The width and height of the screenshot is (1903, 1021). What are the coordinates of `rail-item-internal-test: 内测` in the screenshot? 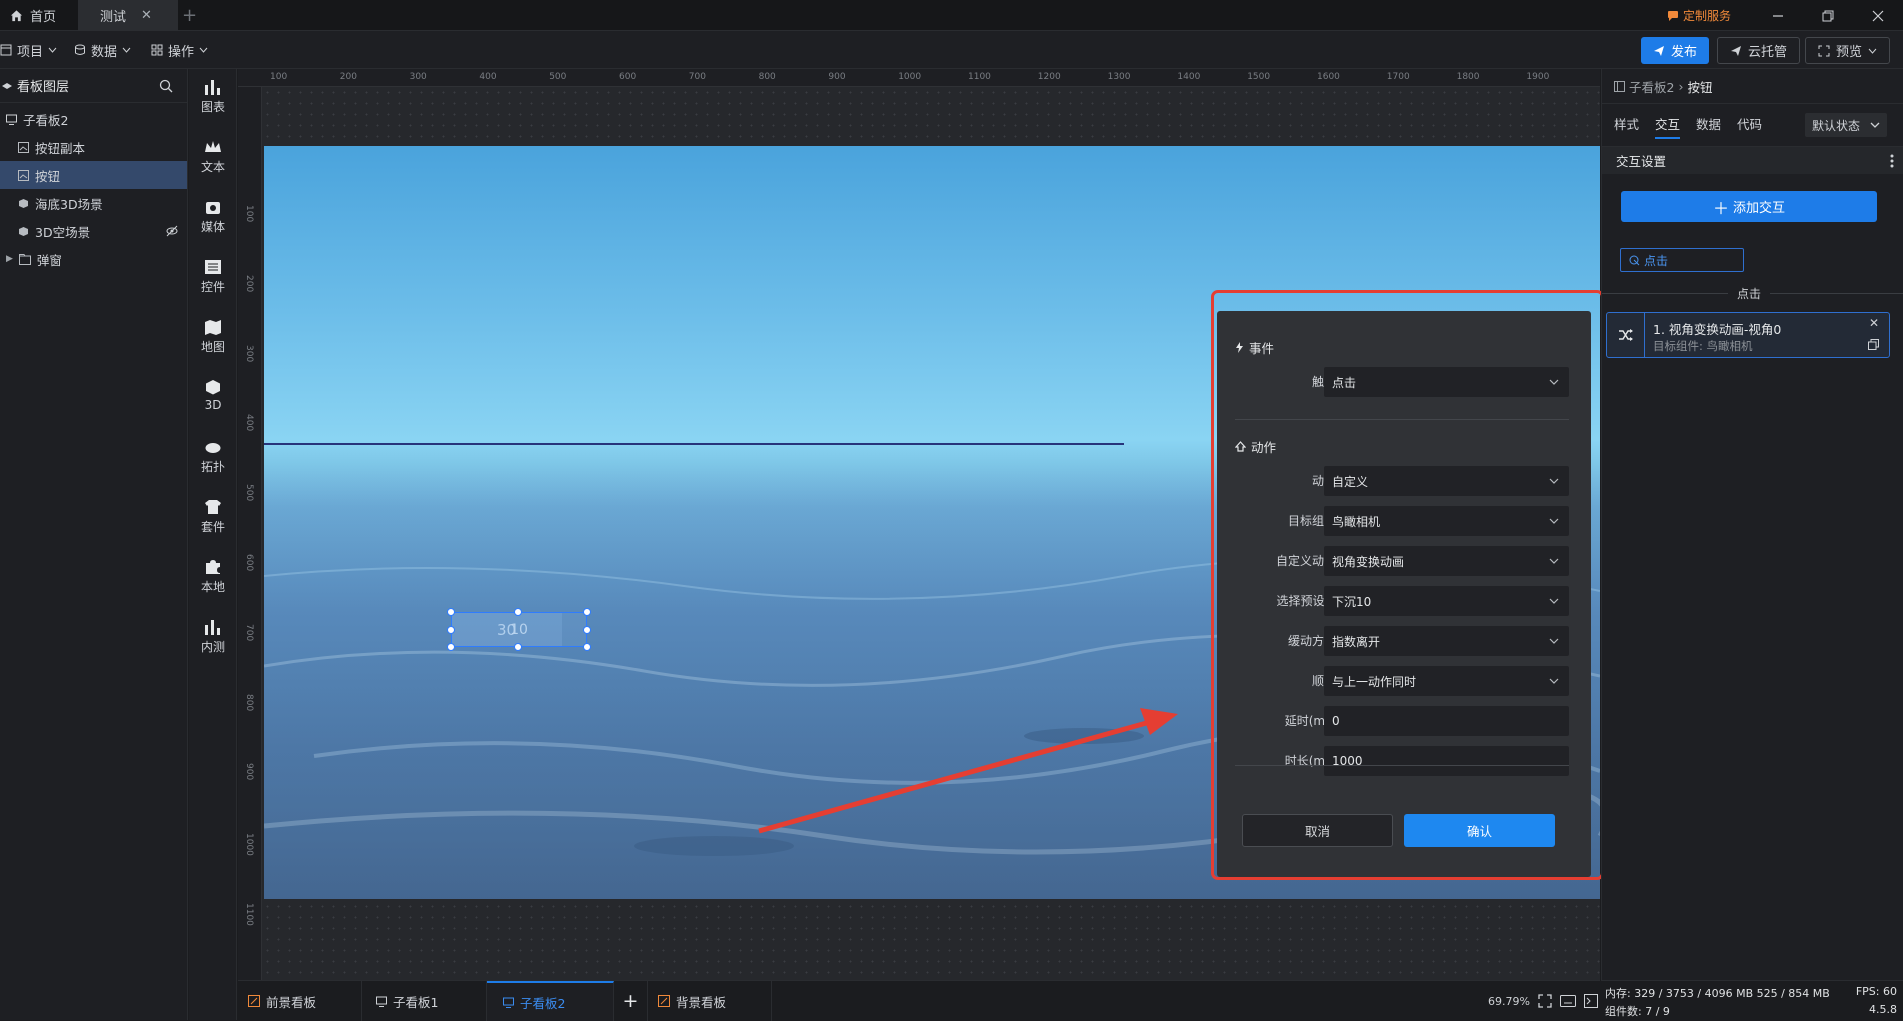 It's located at (213, 637).